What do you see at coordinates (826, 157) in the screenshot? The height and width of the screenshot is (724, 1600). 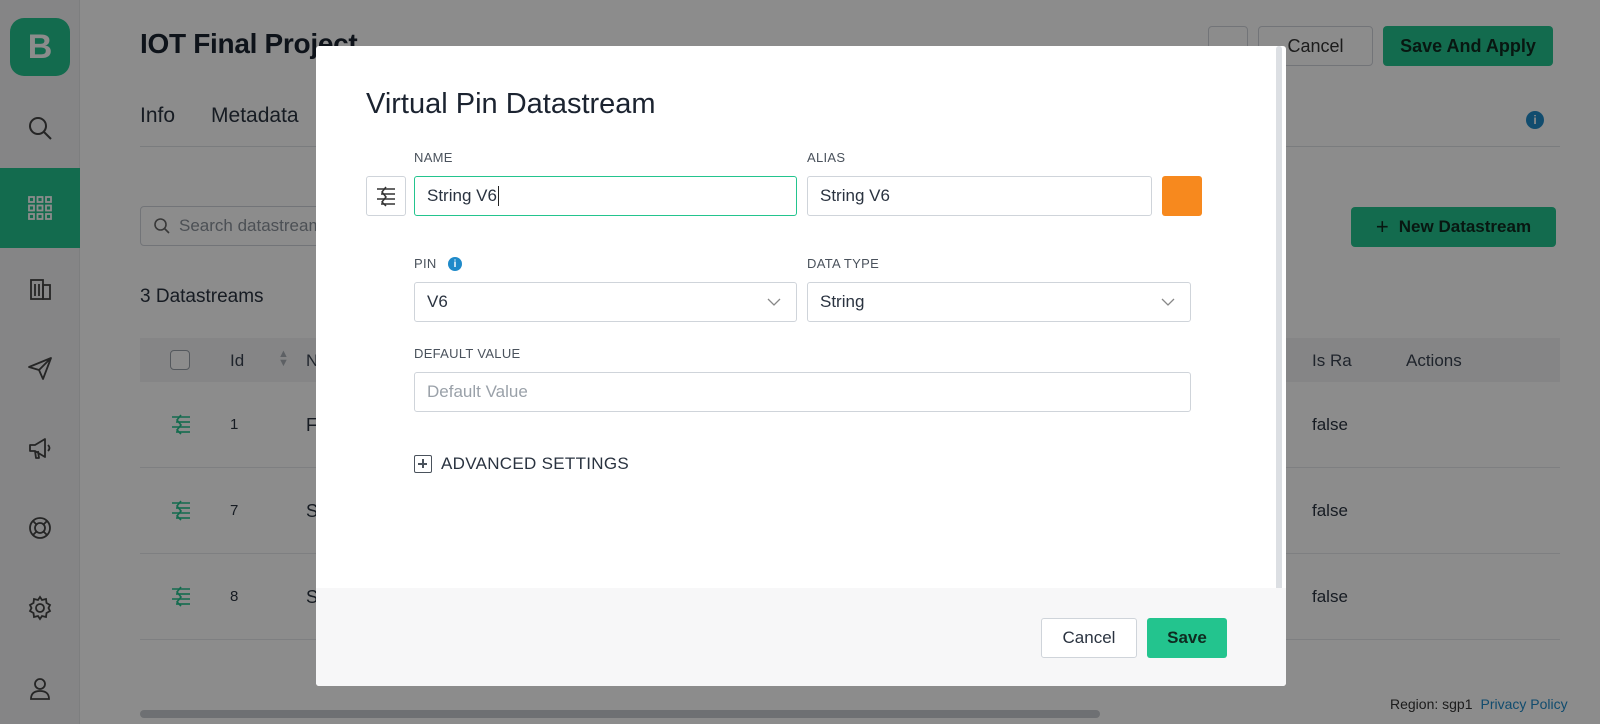 I see `alias-label: ALIAS` at bounding box center [826, 157].